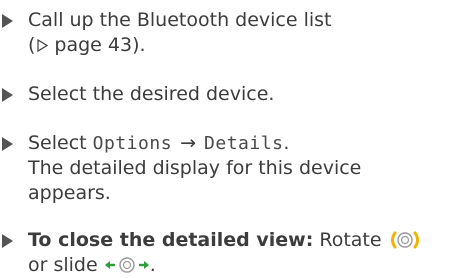  I want to click on step-instruction: To close the detailed view: Rotate, so click(242, 240).